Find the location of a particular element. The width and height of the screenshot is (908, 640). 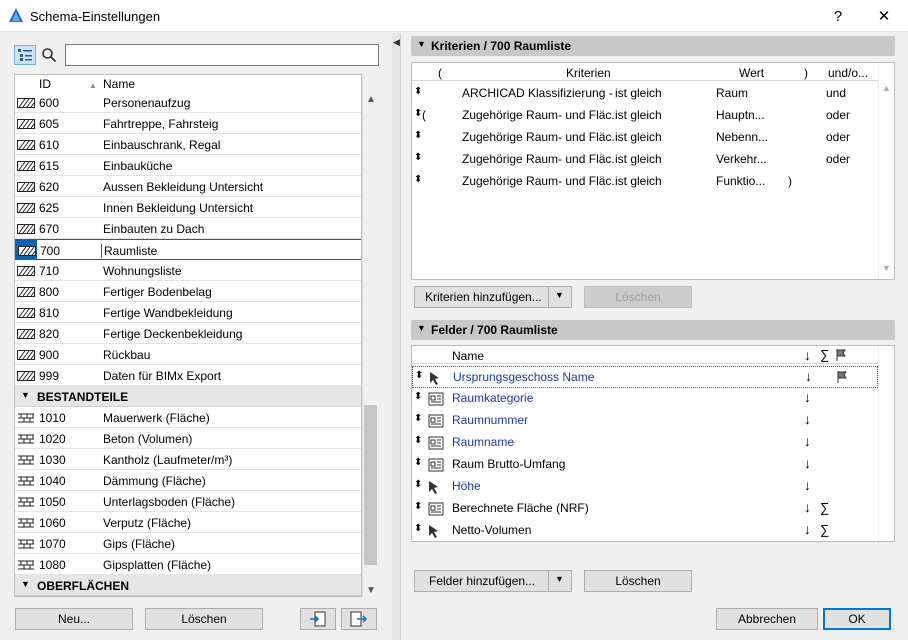

pane-splitter is located at coordinates (396, 336).